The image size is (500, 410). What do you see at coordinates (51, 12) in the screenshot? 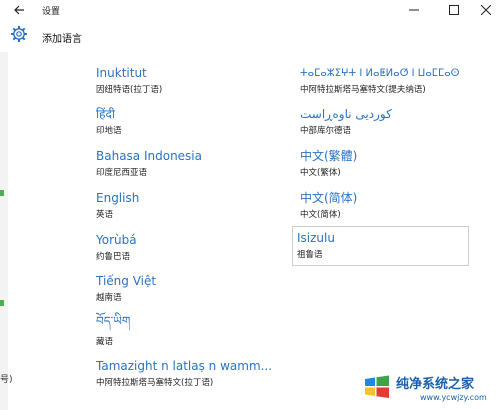
I see `window-title: 设置` at bounding box center [51, 12].